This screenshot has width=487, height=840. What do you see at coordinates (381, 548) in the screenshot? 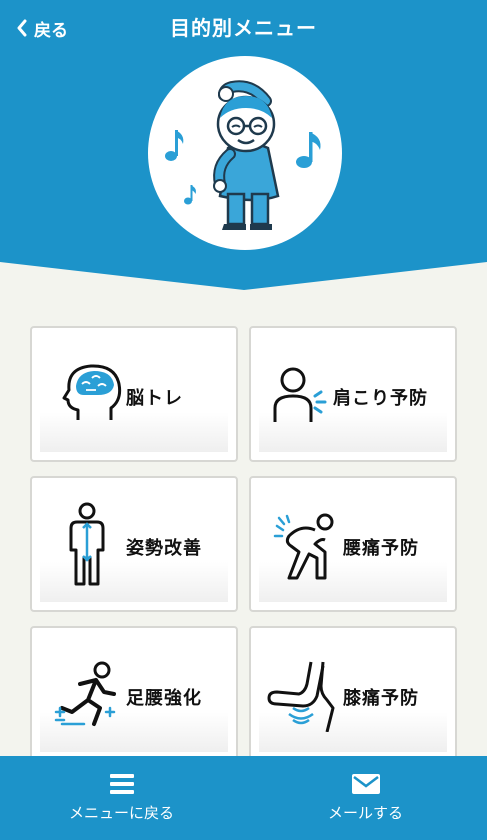
I see `menu-label: 腰痛予防` at bounding box center [381, 548].